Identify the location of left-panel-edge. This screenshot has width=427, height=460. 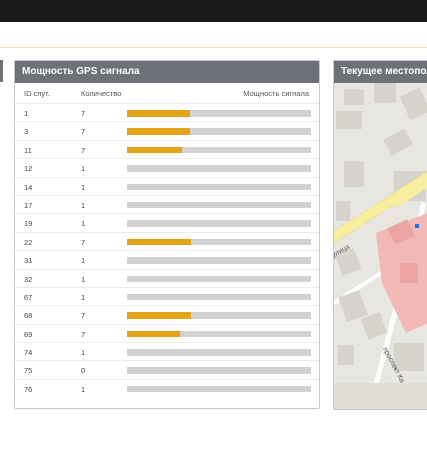
(1, 71).